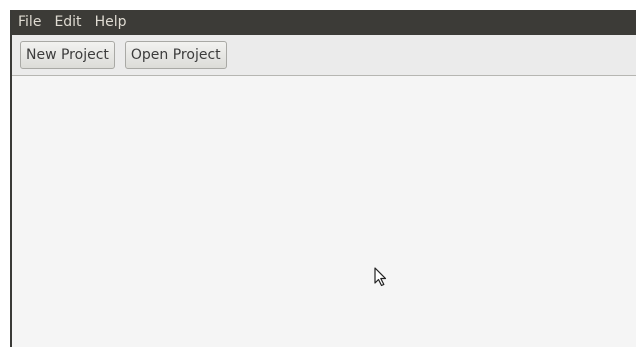 This screenshot has width=636, height=347. What do you see at coordinates (67, 55) in the screenshot?
I see `new-project-button: New Project` at bounding box center [67, 55].